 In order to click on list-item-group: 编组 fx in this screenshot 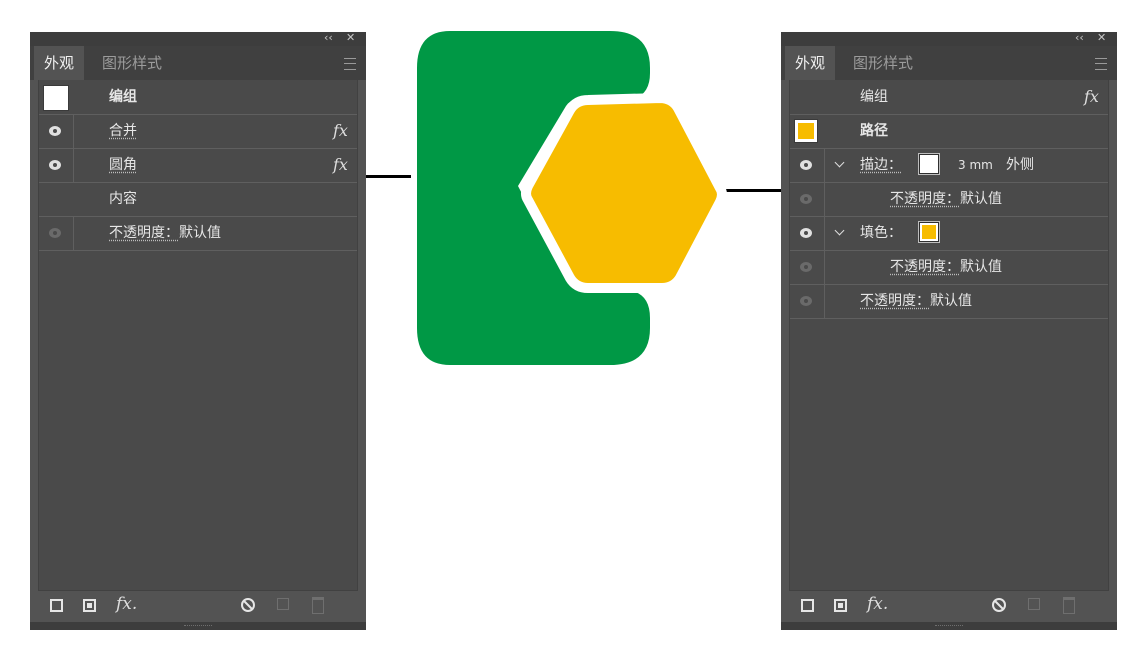, I will do `click(949, 97)`.